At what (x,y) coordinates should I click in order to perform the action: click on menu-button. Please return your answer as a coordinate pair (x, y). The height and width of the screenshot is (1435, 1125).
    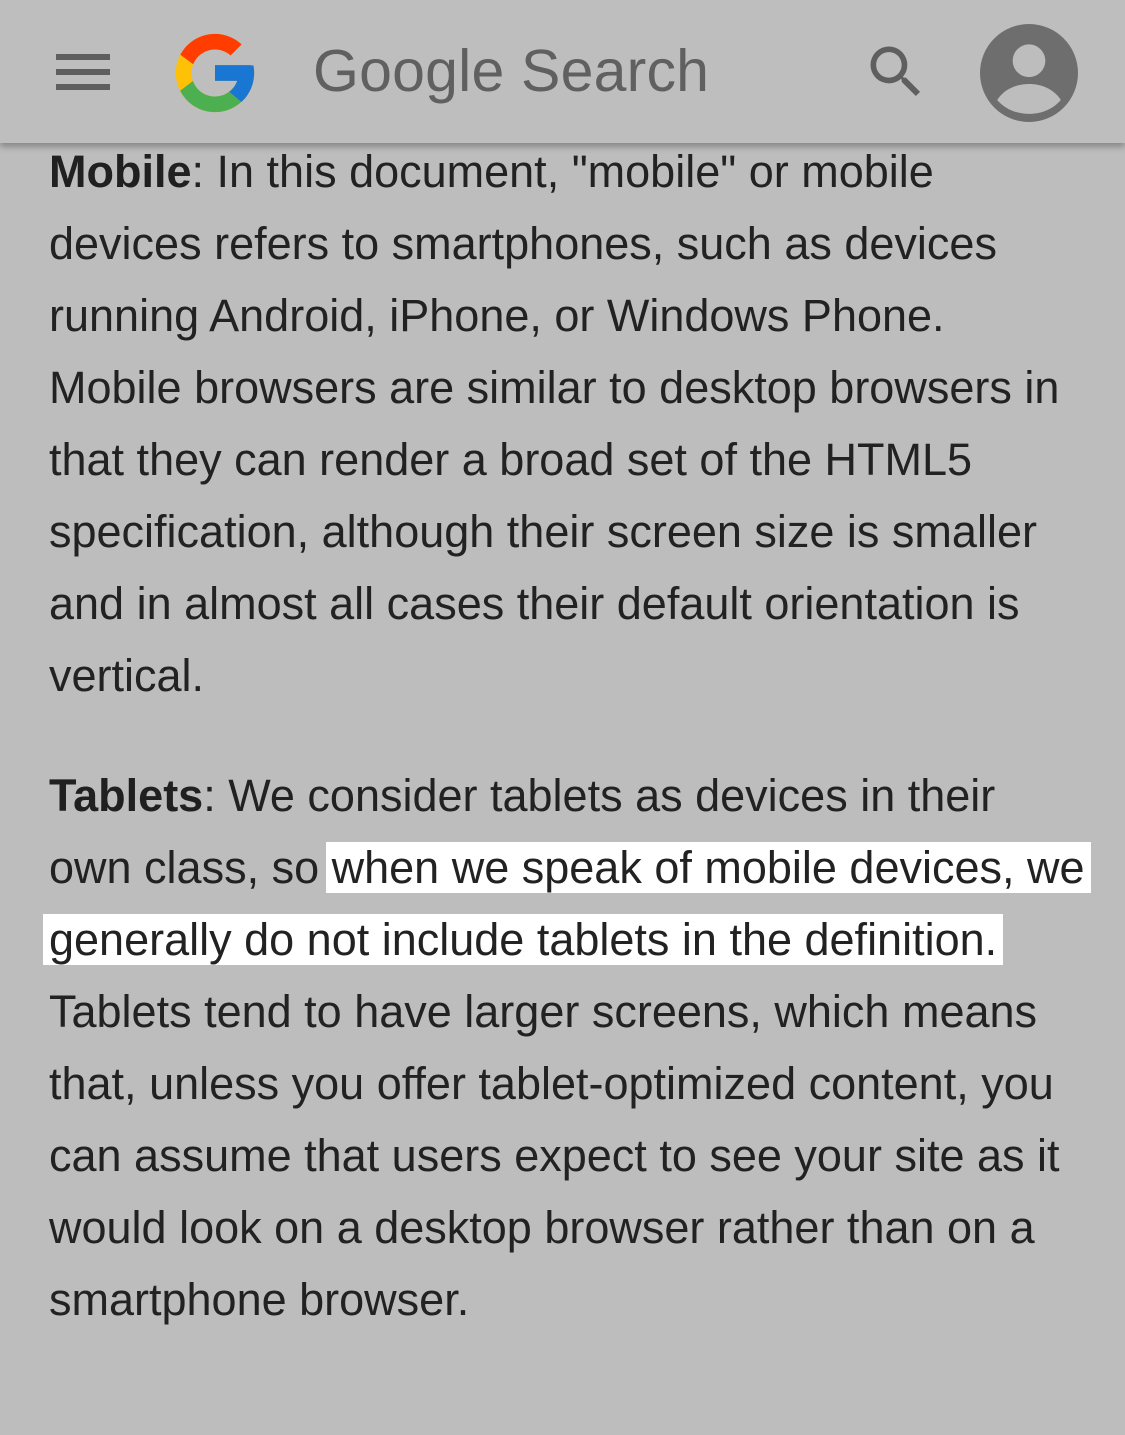
    Looking at the image, I should click on (83, 72).